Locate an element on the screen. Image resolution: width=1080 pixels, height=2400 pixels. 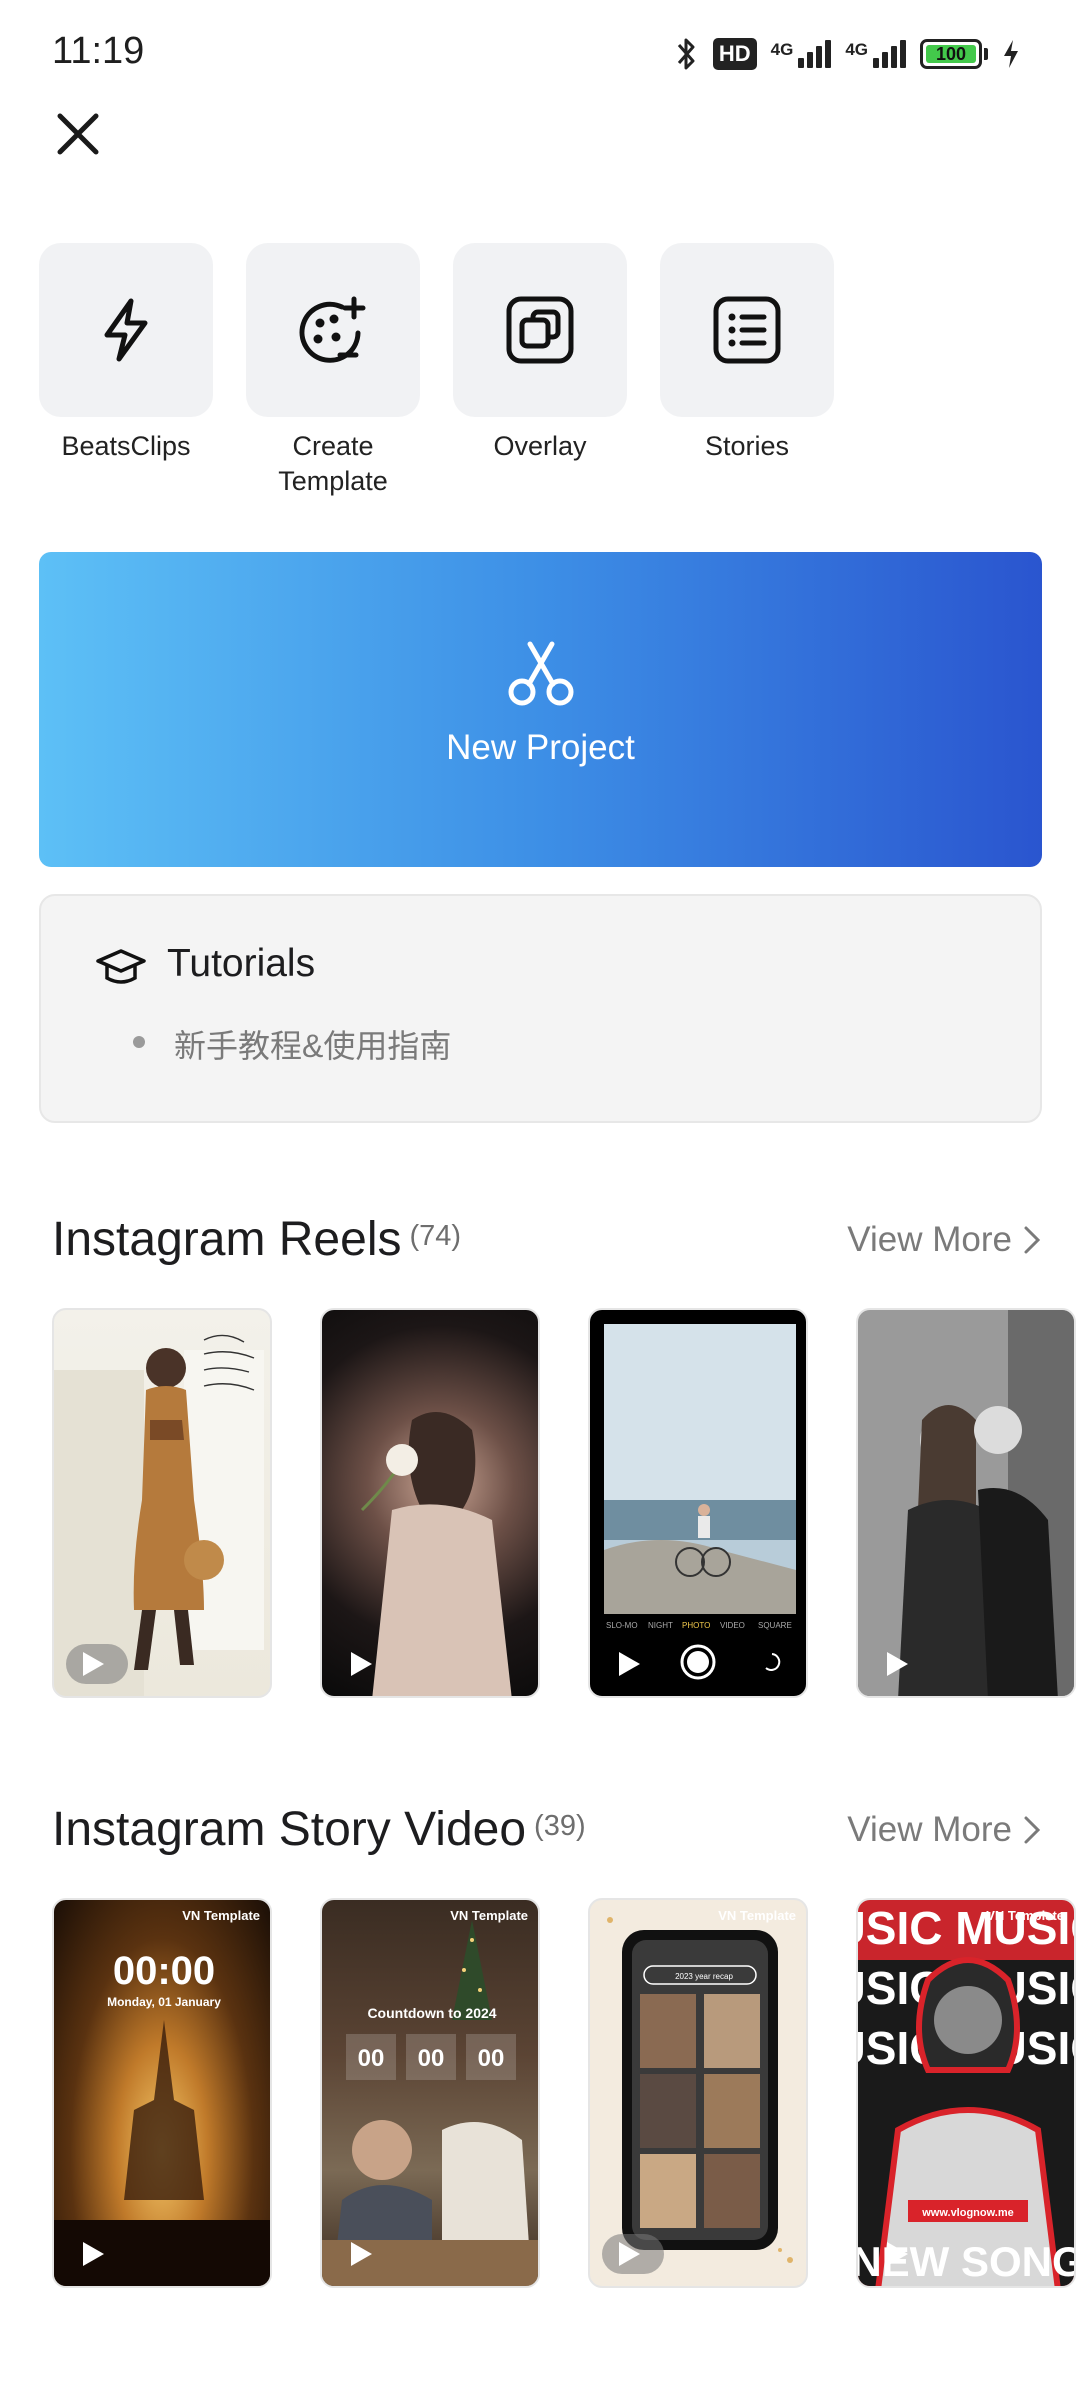
tool-create-template-box is located at coordinates (333, 330).